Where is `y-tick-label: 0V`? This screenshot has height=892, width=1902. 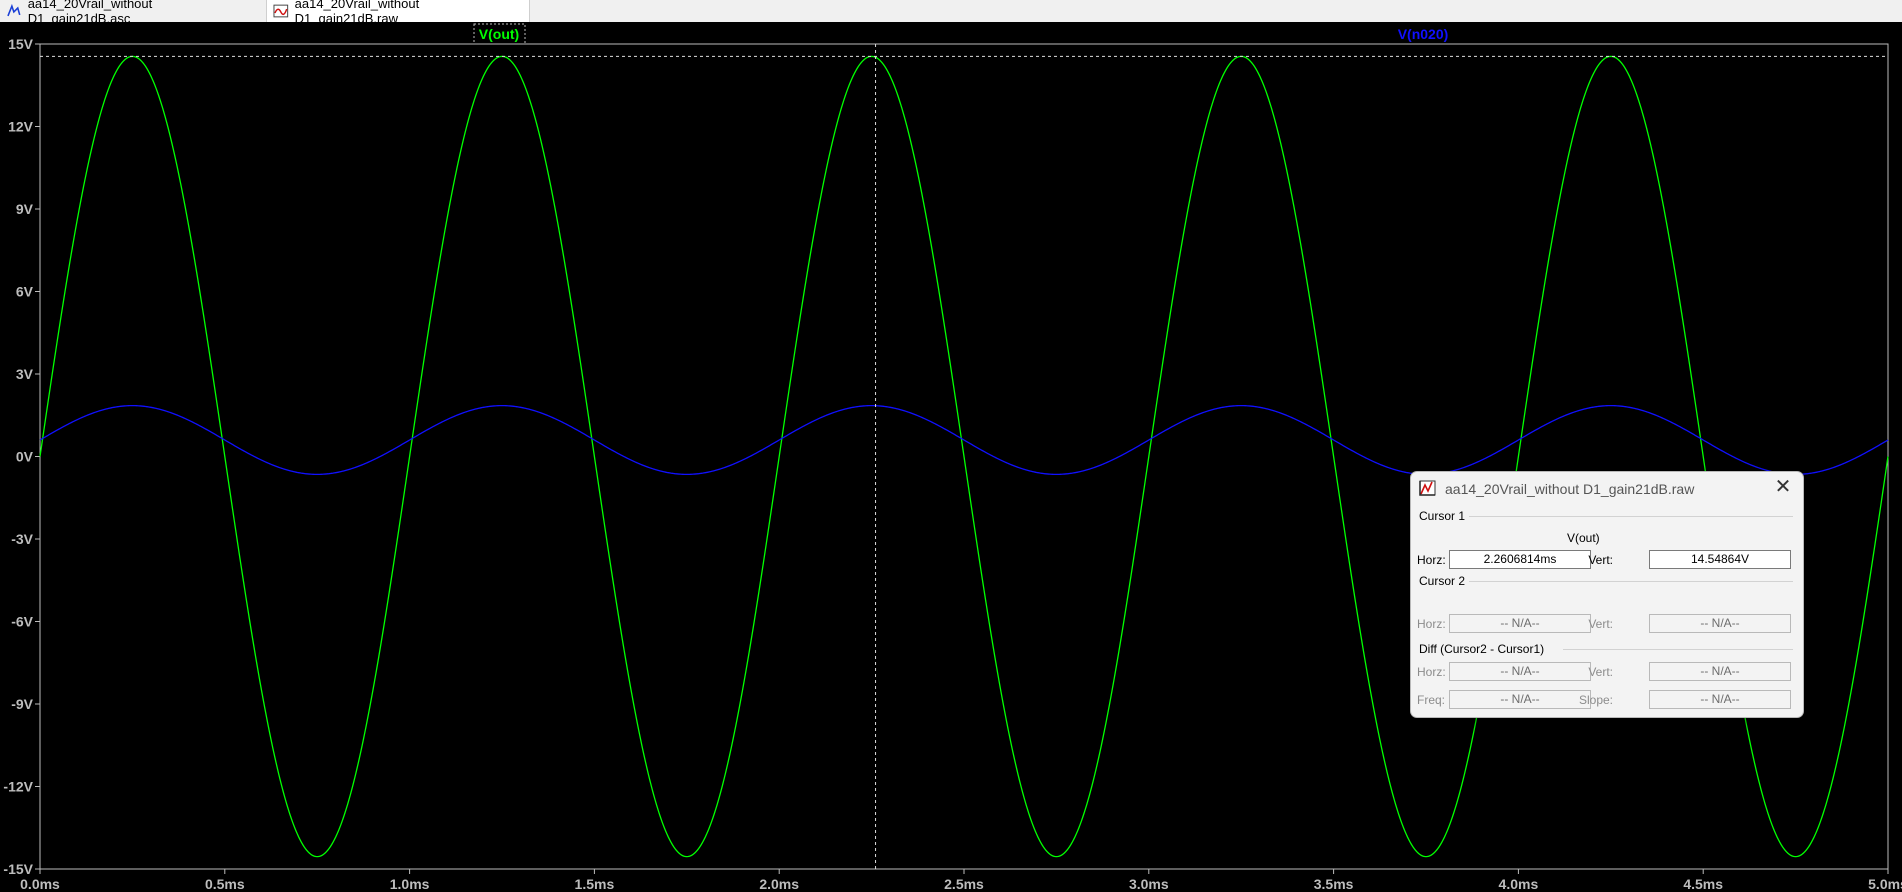 y-tick-label: 0V is located at coordinates (25, 457).